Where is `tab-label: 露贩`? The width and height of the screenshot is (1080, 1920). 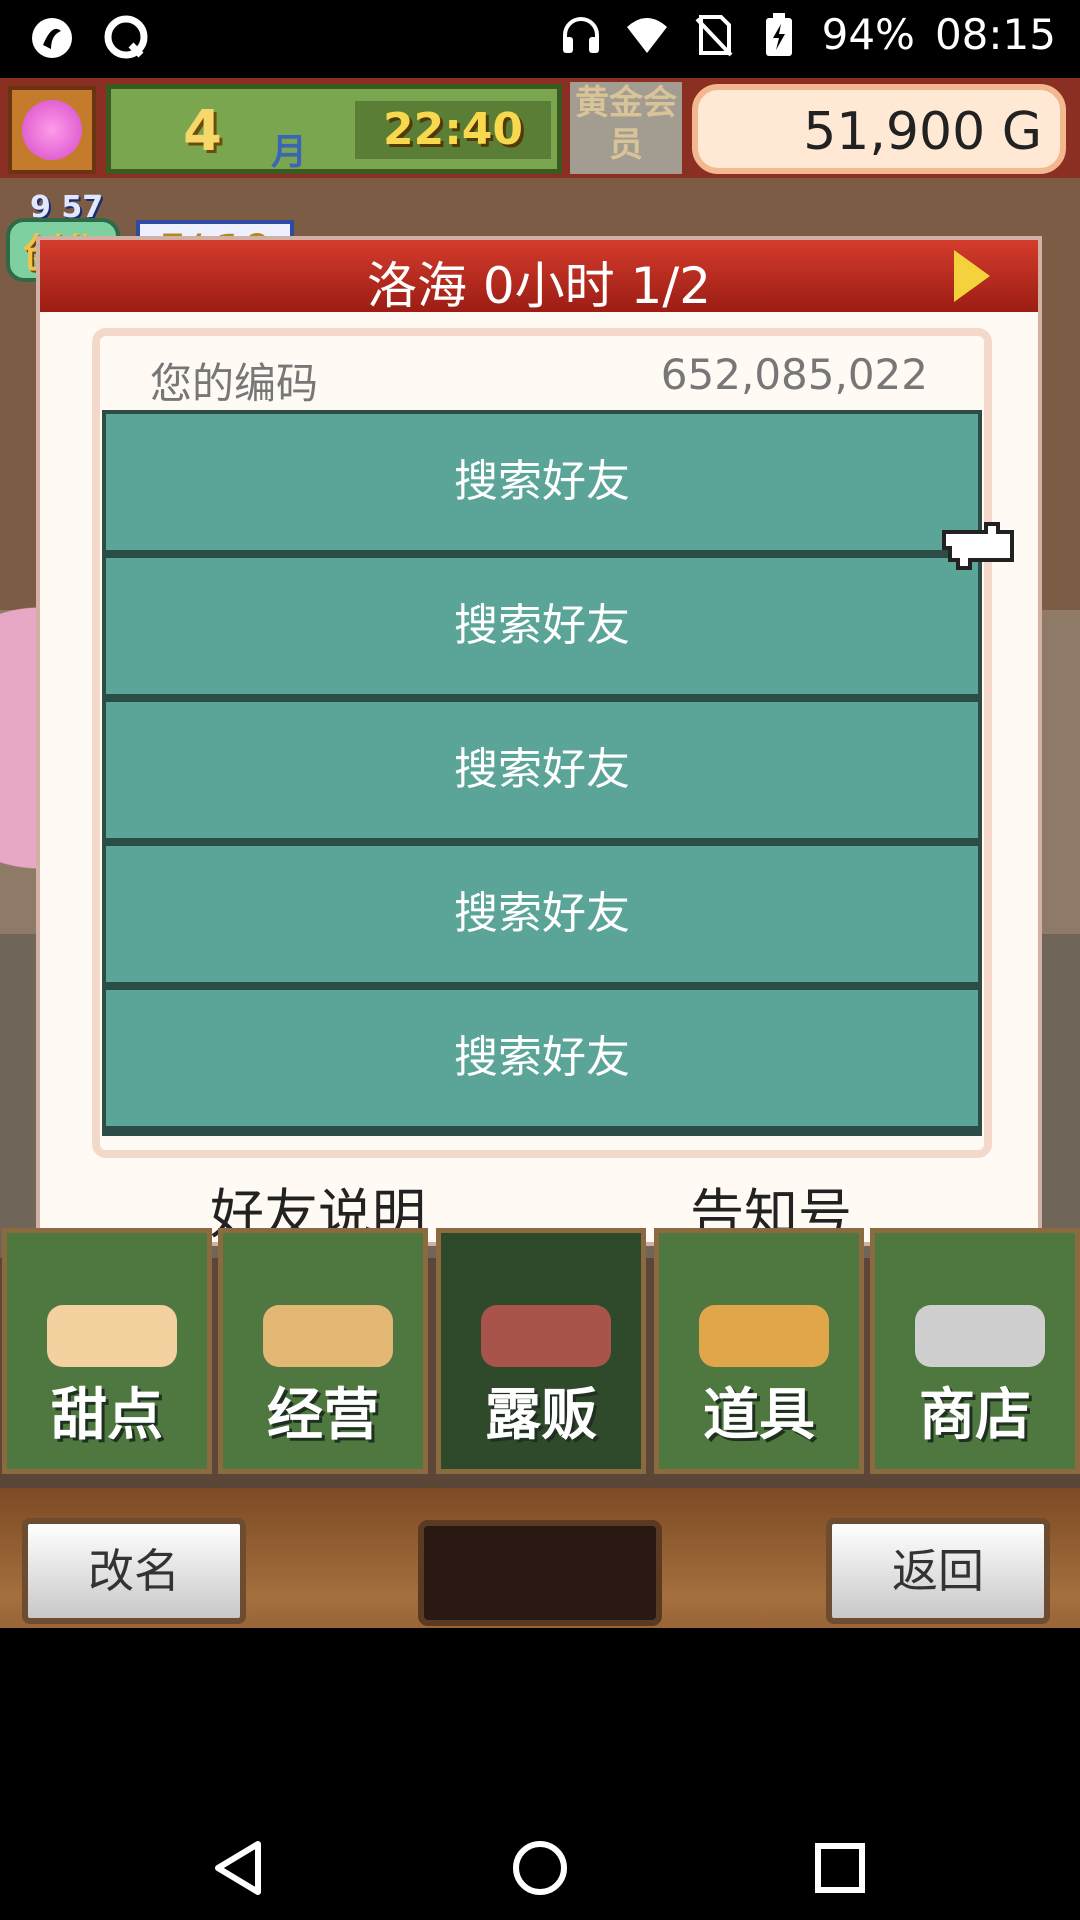
tab-label: 露贩 is located at coordinates (541, 1415).